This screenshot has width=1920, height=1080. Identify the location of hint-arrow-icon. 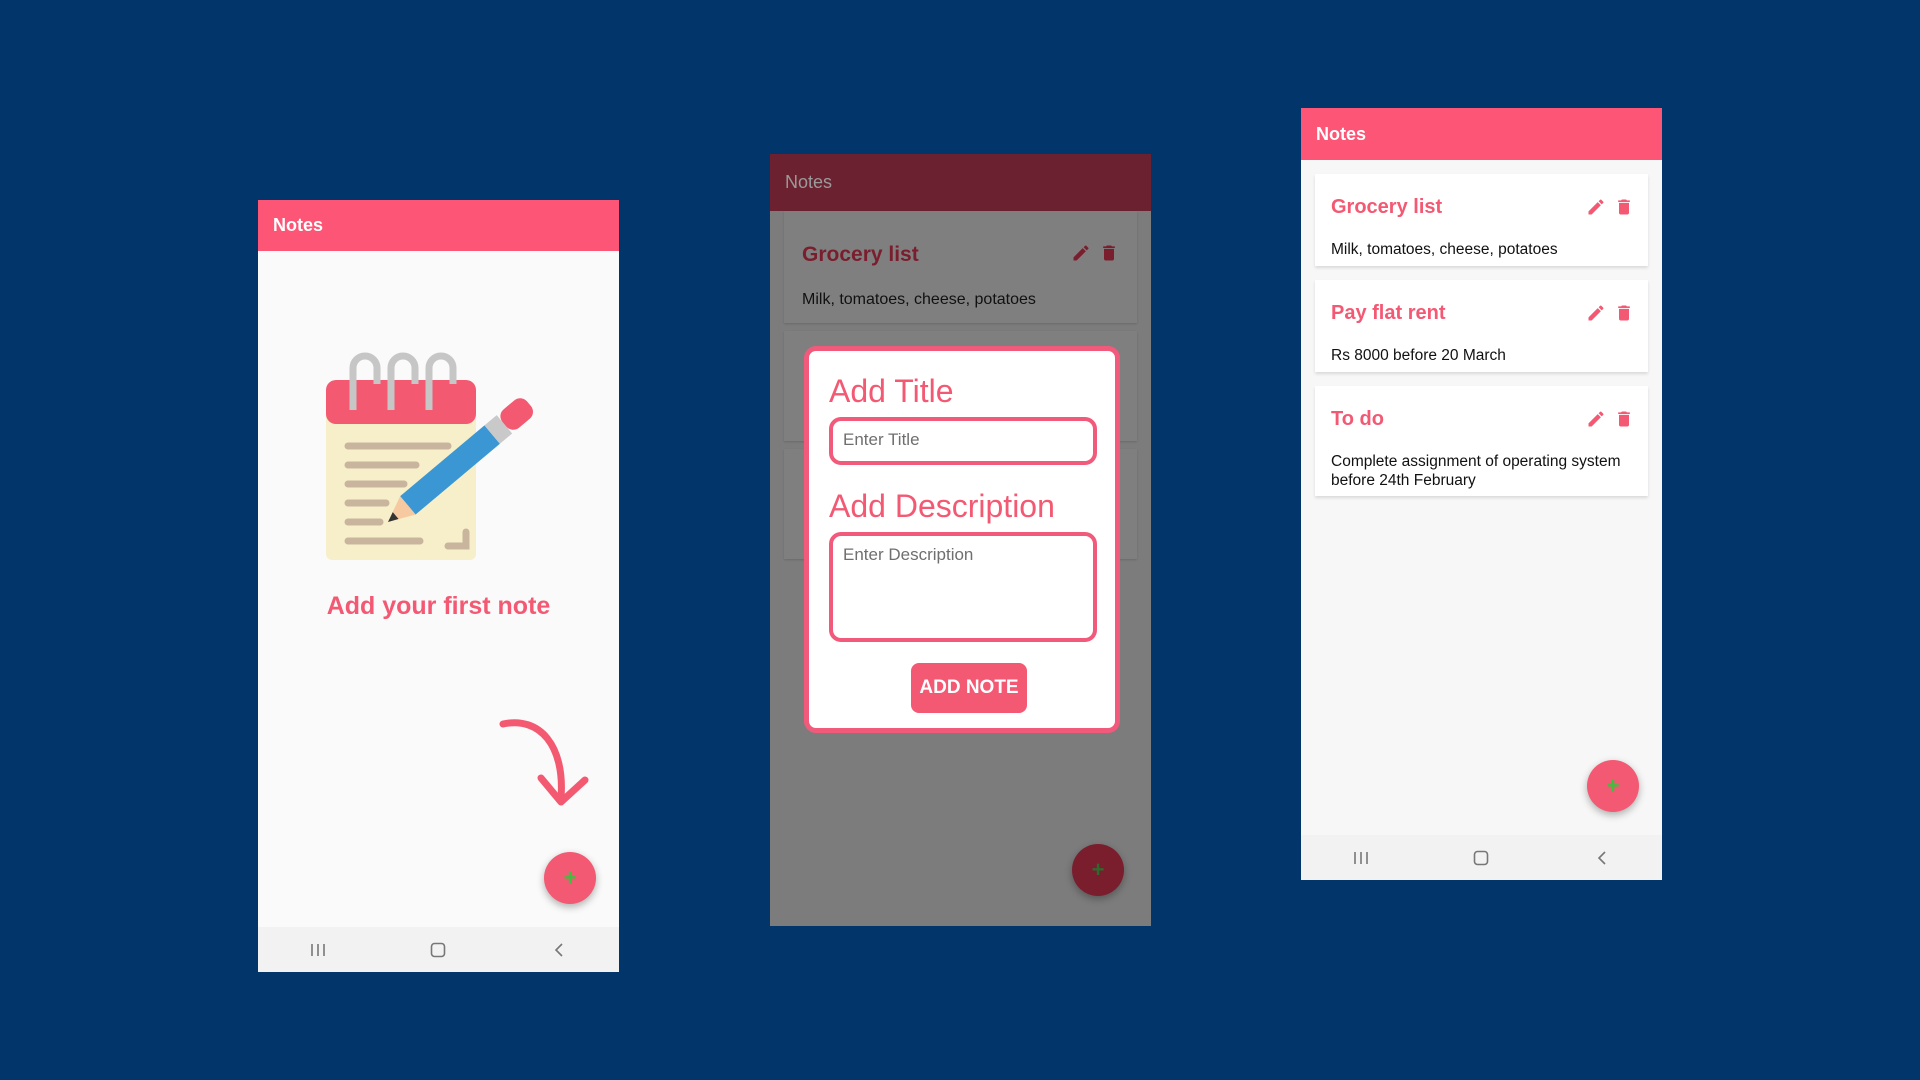
(544, 762).